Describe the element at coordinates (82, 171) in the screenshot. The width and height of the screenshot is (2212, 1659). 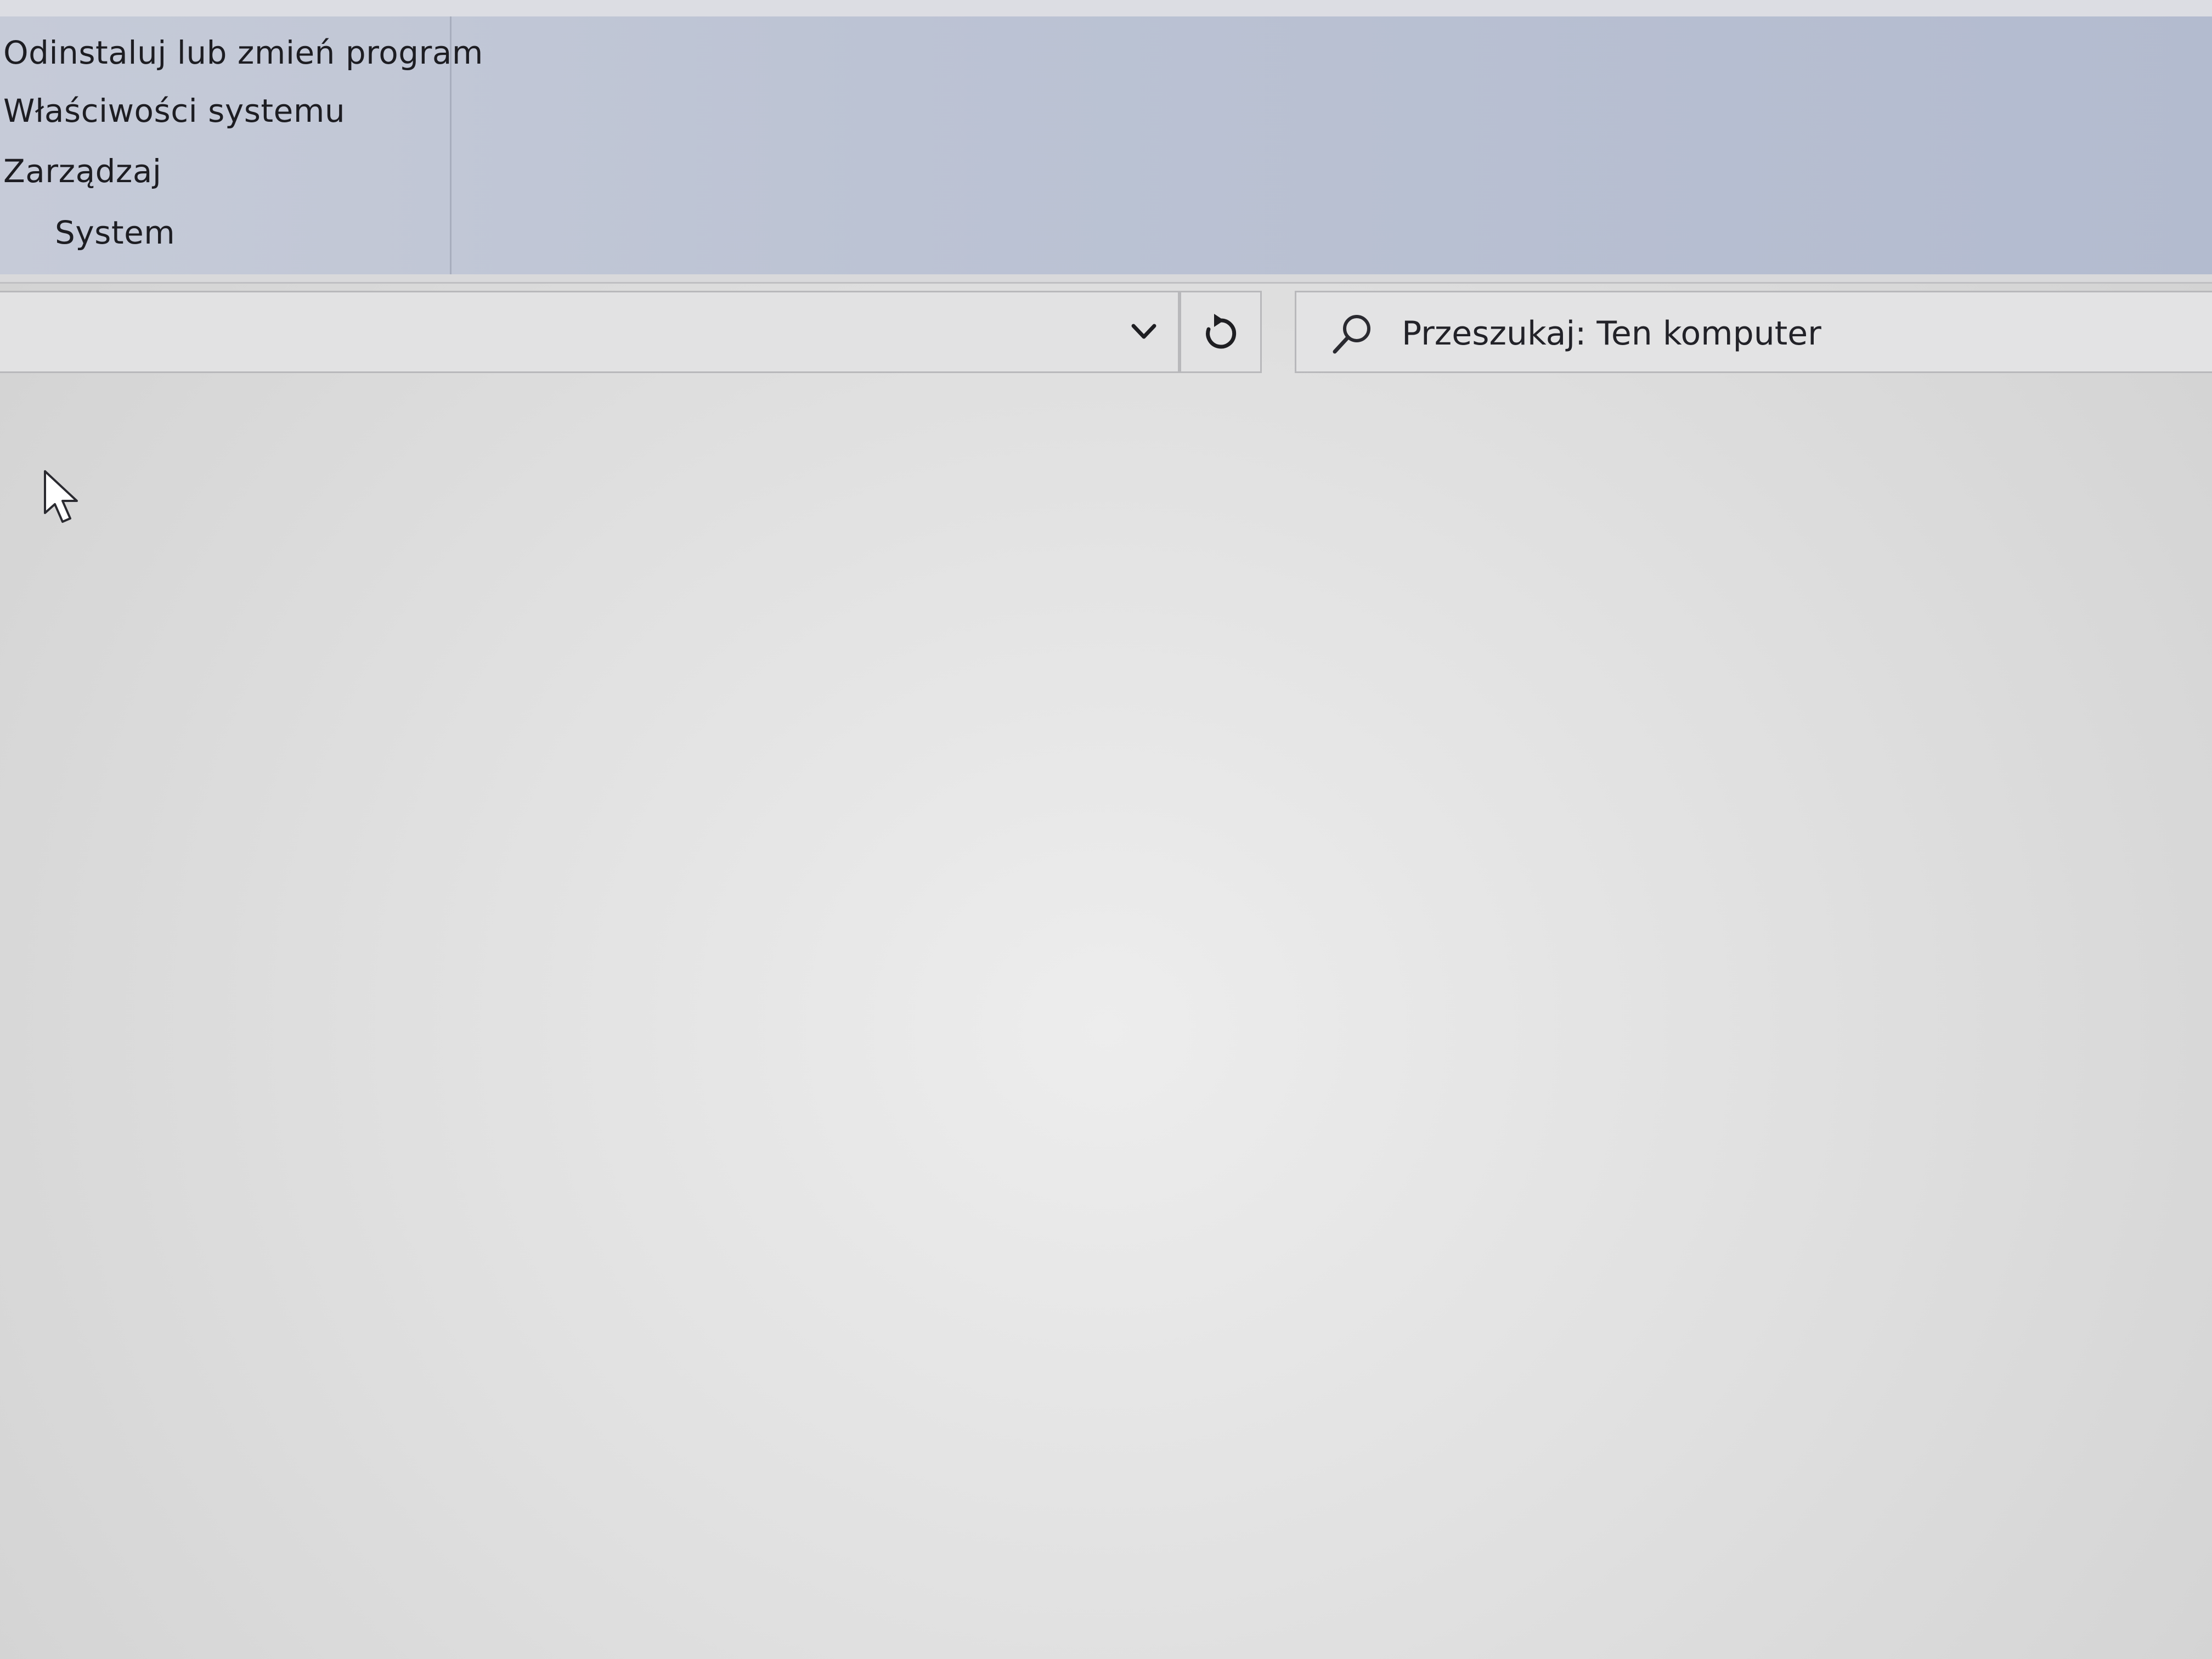
I see `ribbon-item-manage: Zarządzaj` at that location.